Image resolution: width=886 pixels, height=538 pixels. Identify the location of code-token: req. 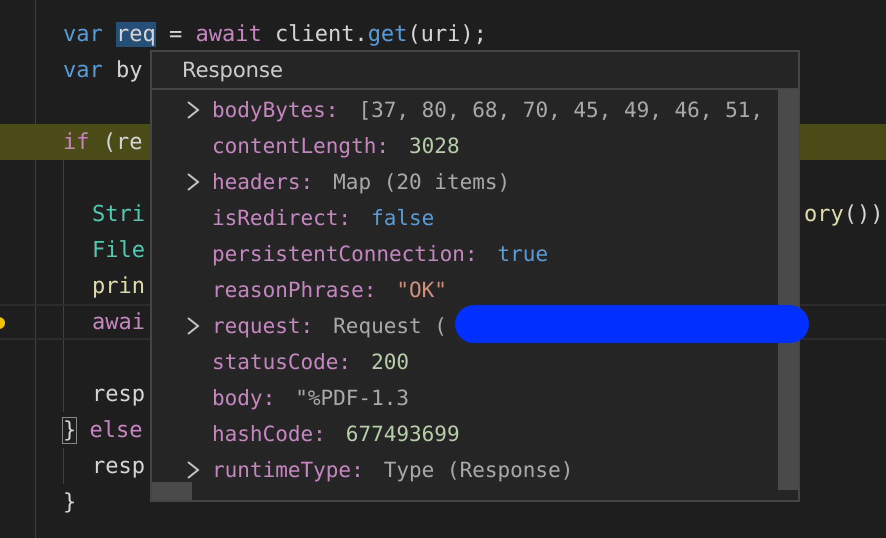
(136, 34).